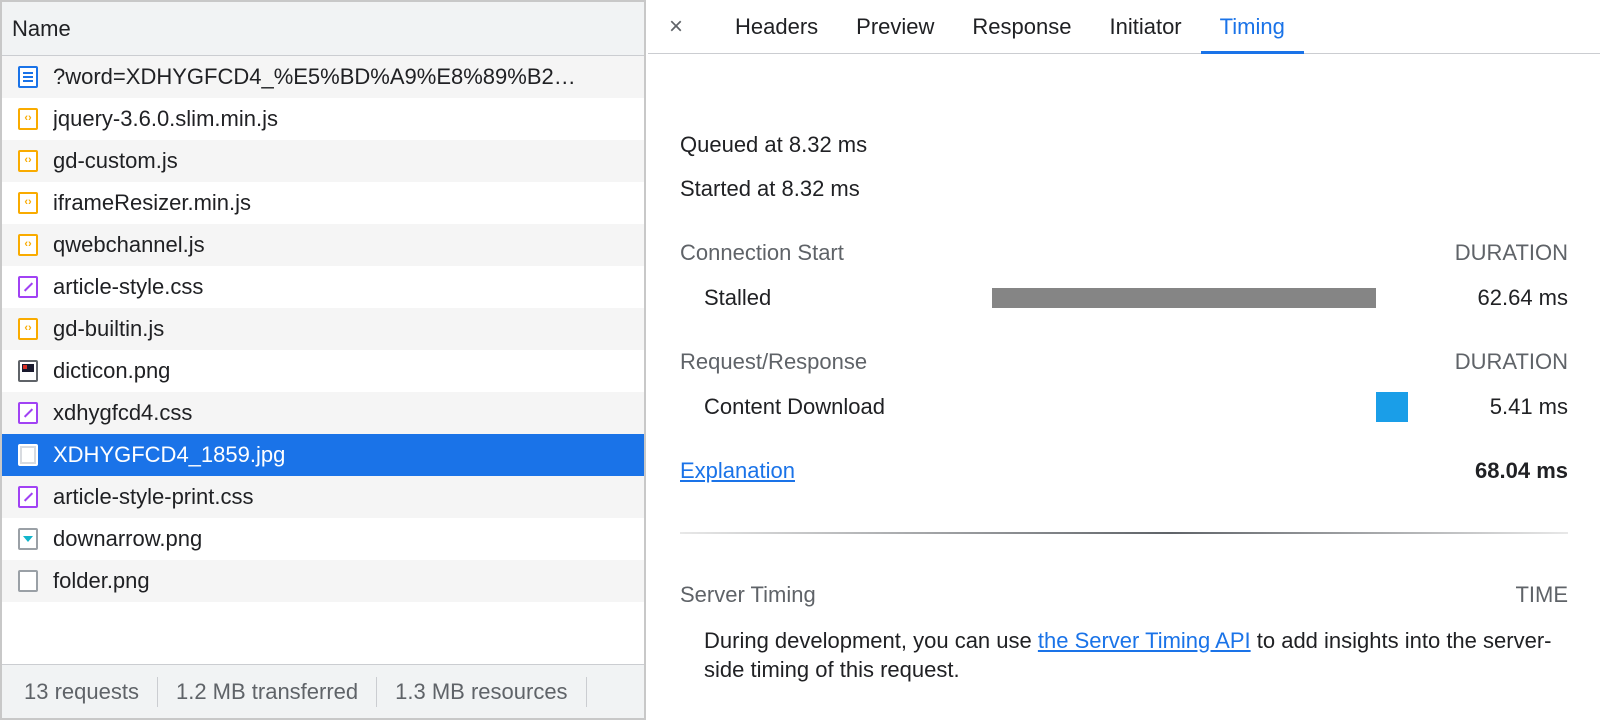 The image size is (1600, 720). Describe the element at coordinates (323, 161) in the screenshot. I see `request-row: gd-custom.js` at that location.